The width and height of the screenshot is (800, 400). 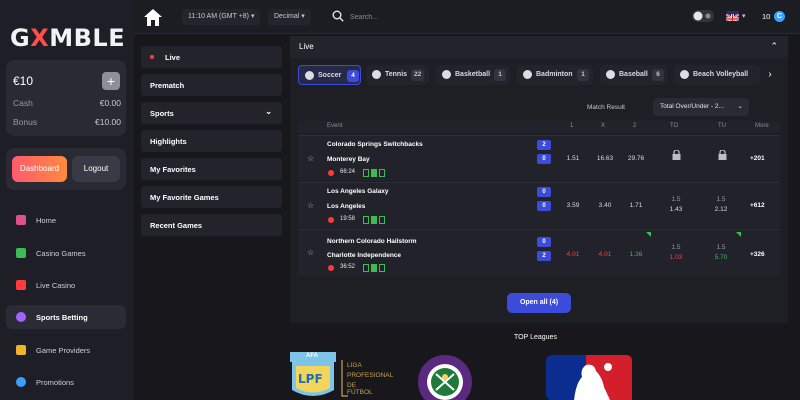 I want to click on odds-x: 16.63, so click(x=605, y=158).